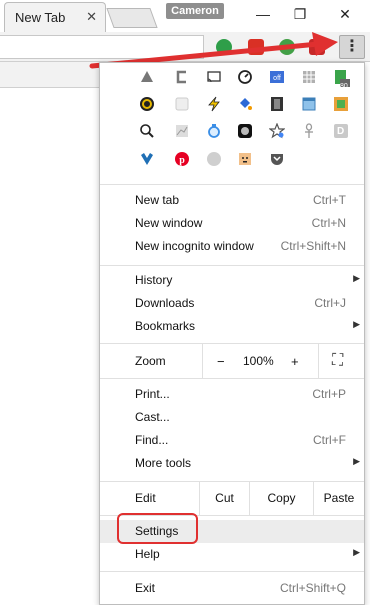 Image resolution: width=370 pixels, height=605 pixels. What do you see at coordinates (338, 498) in the screenshot?
I see `paste-button: Paste` at bounding box center [338, 498].